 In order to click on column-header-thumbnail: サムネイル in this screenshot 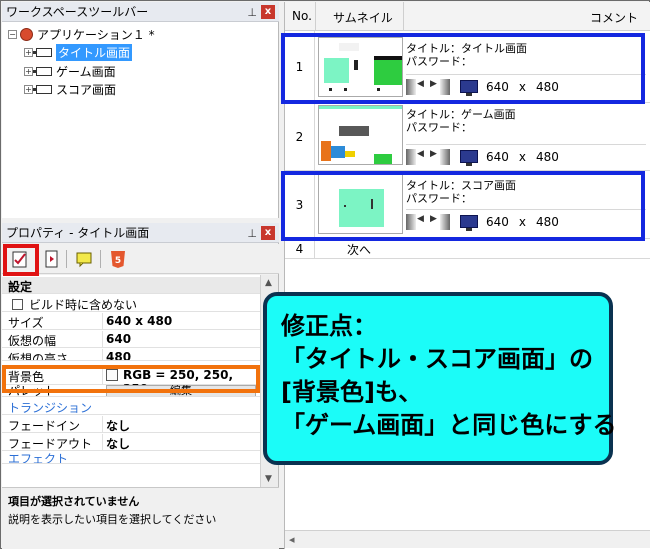, I will do `click(363, 17)`.